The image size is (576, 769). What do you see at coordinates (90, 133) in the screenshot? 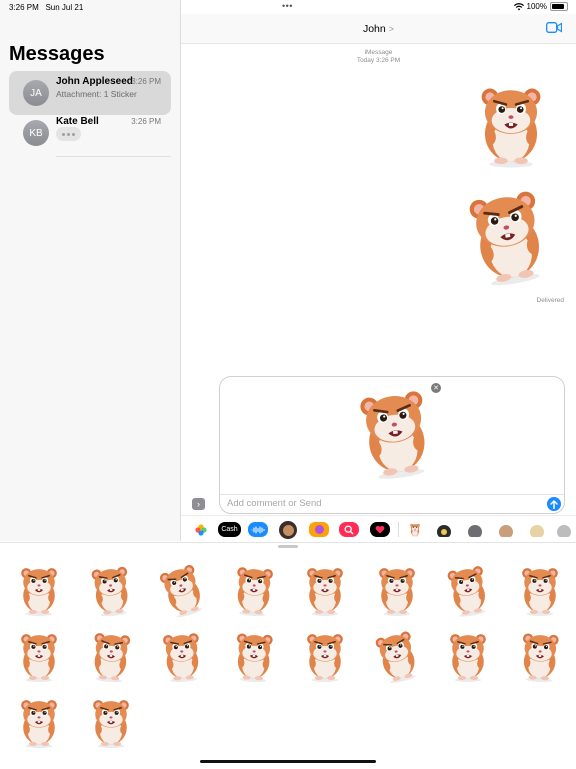
I see `conversation-item-kate: KB Kate Bell 3:26 PM` at bounding box center [90, 133].